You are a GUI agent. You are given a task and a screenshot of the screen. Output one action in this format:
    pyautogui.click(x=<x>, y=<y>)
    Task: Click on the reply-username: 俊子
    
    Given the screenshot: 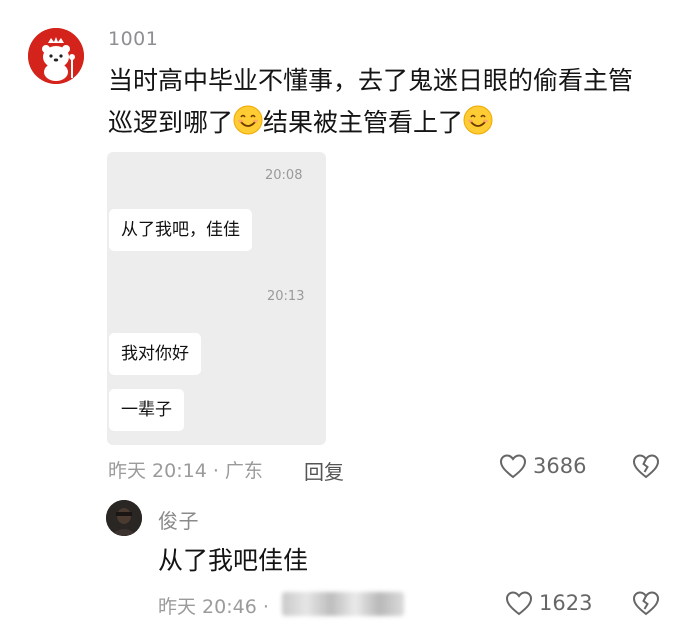 What is the action you would take?
    pyautogui.click(x=178, y=519)
    